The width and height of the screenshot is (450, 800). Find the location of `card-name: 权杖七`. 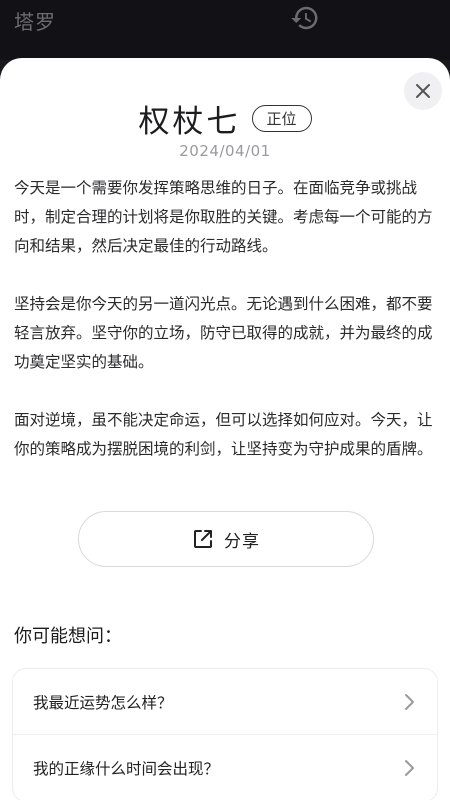

card-name: 权杖七 is located at coordinates (189, 122).